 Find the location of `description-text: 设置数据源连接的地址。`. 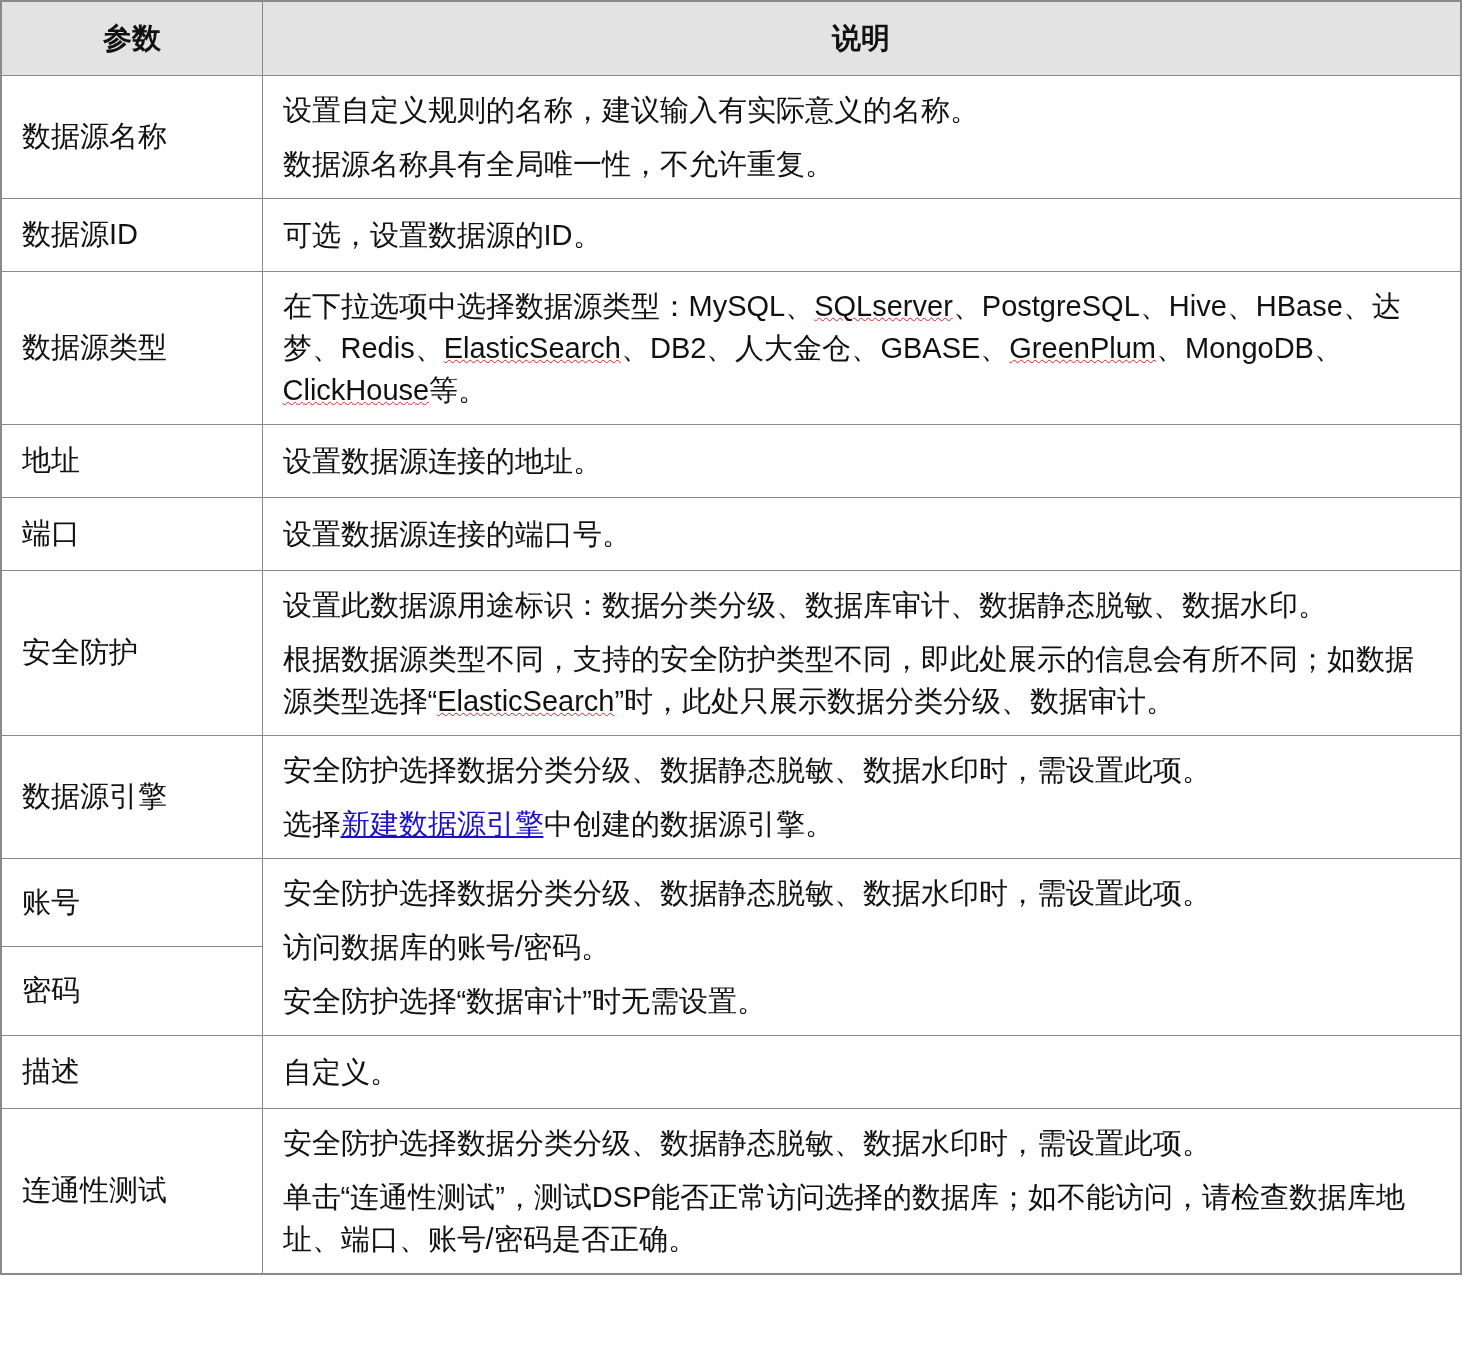

description-text: 设置数据源连接的地址。 is located at coordinates (442, 461).